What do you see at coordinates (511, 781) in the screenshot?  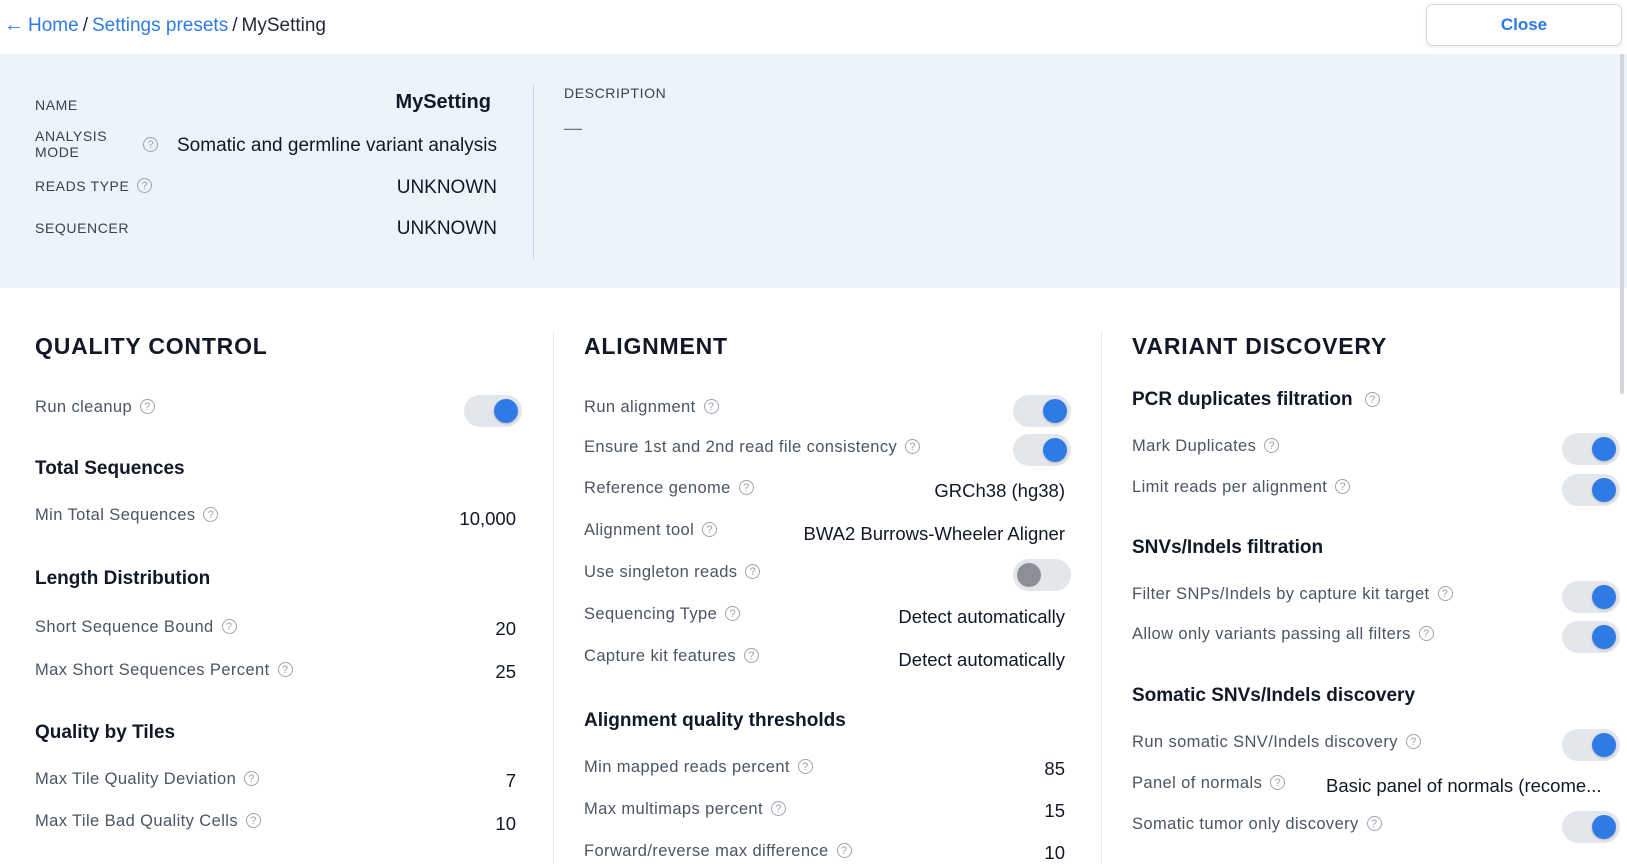 I see `max-tile-quality-deviation-value: 7` at bounding box center [511, 781].